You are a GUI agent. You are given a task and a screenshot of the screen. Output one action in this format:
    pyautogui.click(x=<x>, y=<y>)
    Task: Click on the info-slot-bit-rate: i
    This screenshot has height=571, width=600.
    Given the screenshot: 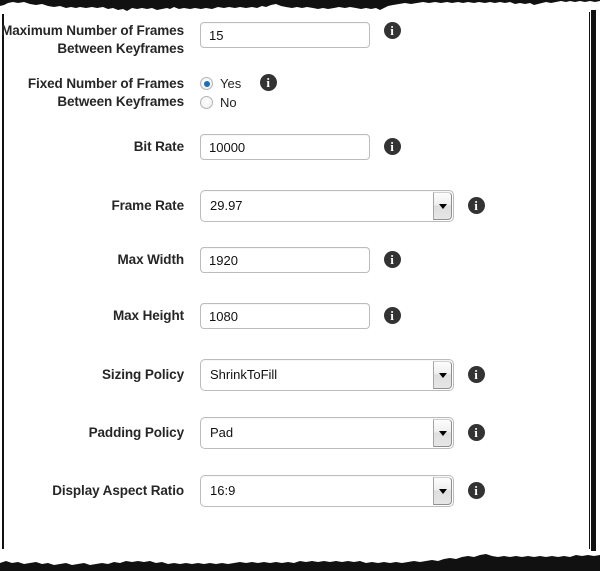 What is the action you would take?
    pyautogui.click(x=392, y=144)
    